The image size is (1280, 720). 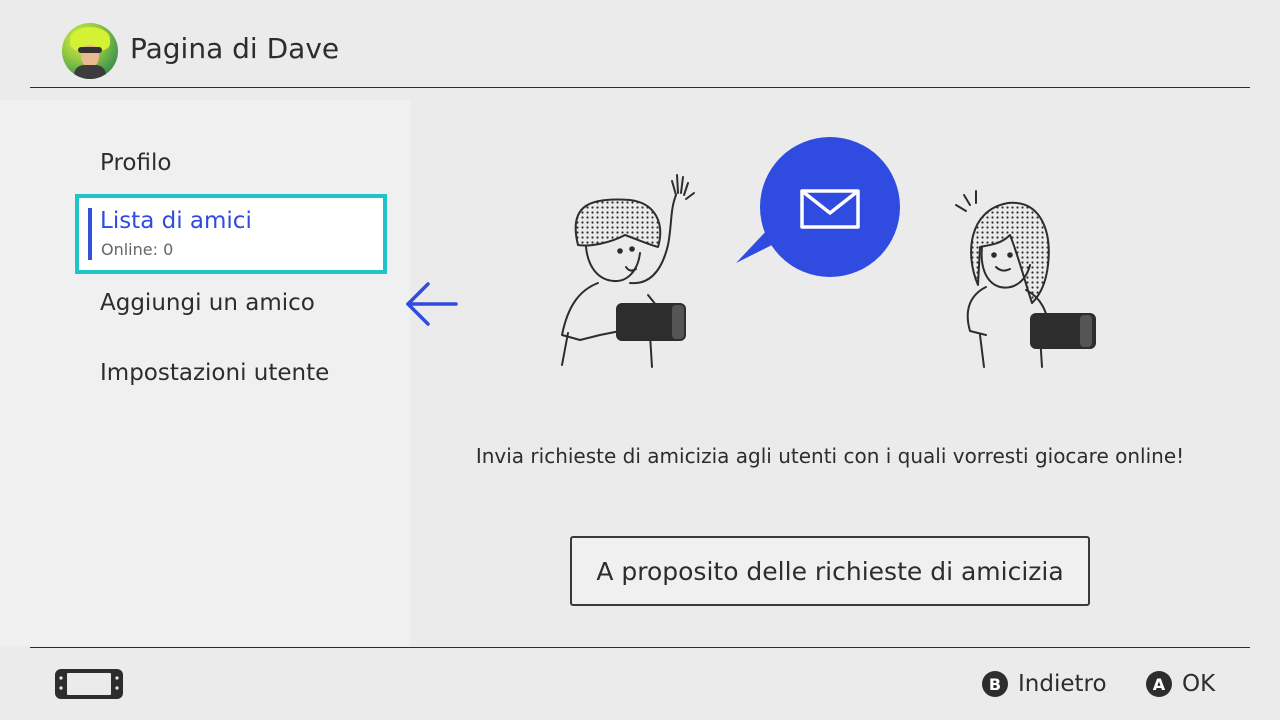 I want to click on user-avatar, so click(x=90, y=51).